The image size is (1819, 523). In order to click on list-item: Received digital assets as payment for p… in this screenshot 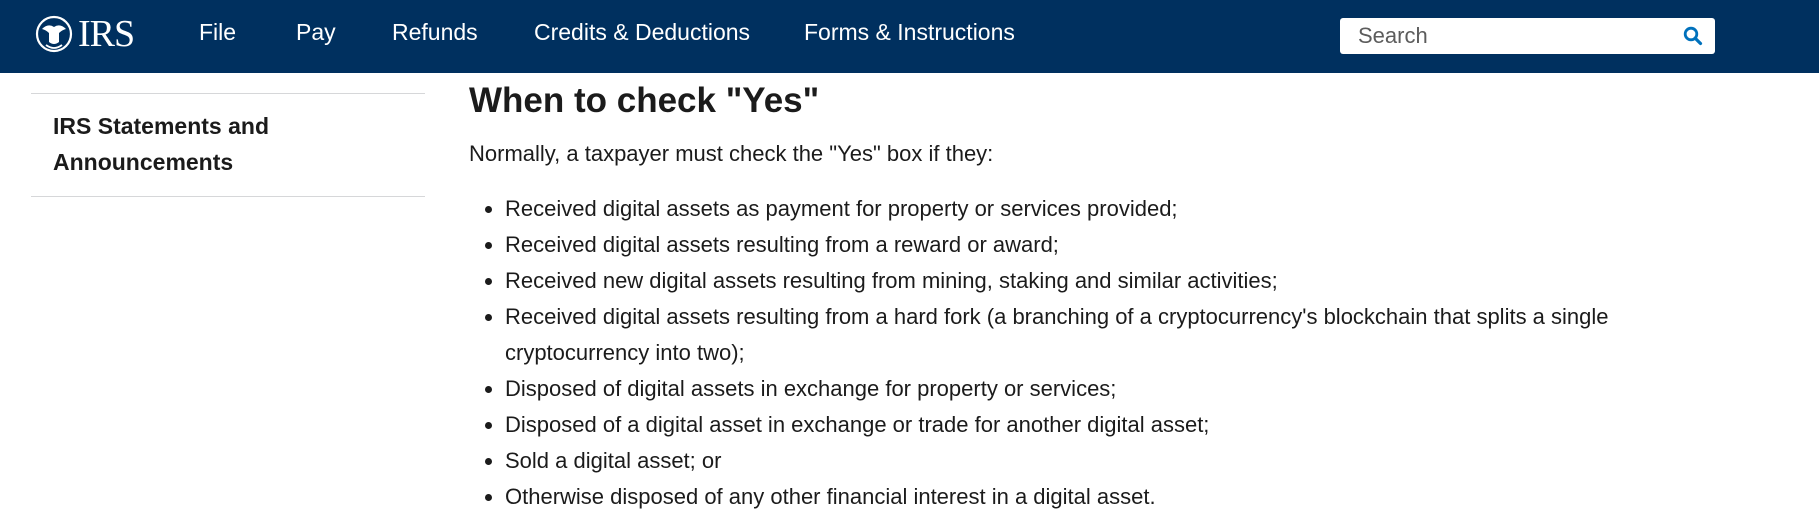, I will do `click(1120, 209)`.